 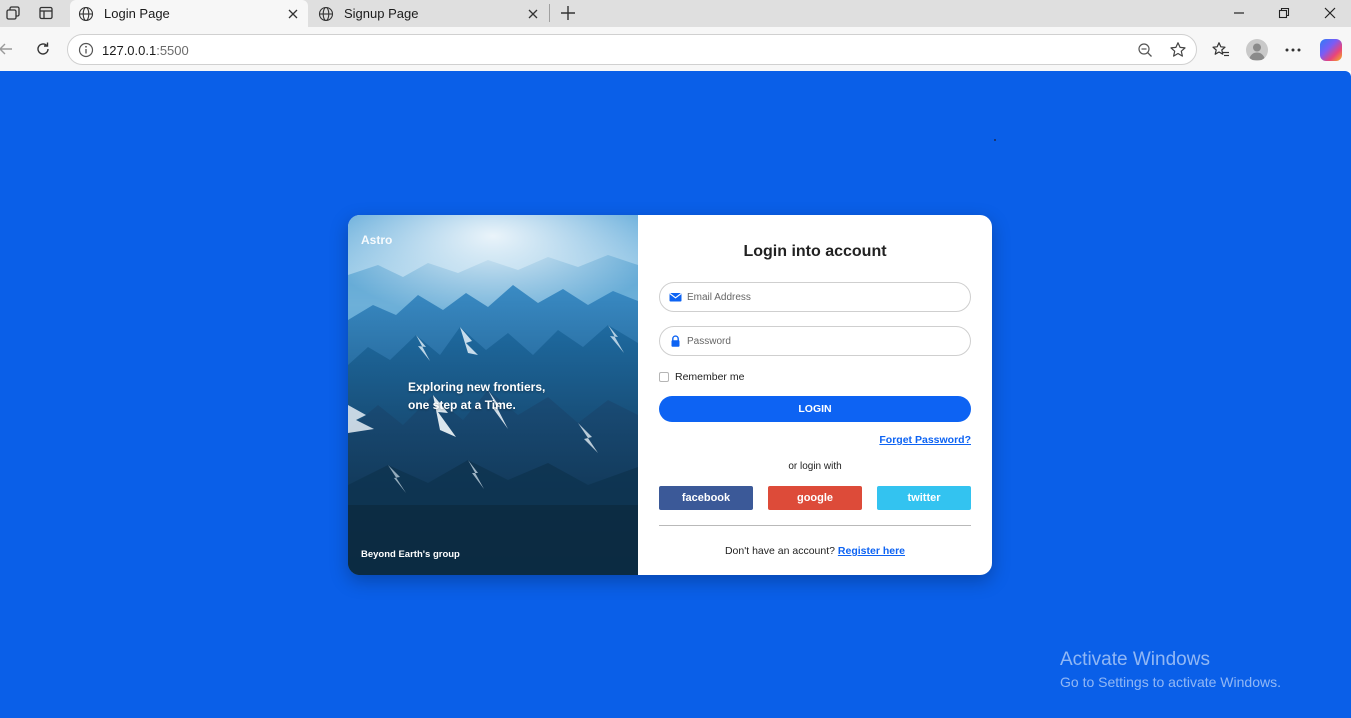 What do you see at coordinates (664, 377) in the screenshot?
I see `remember-me-checkbox` at bounding box center [664, 377].